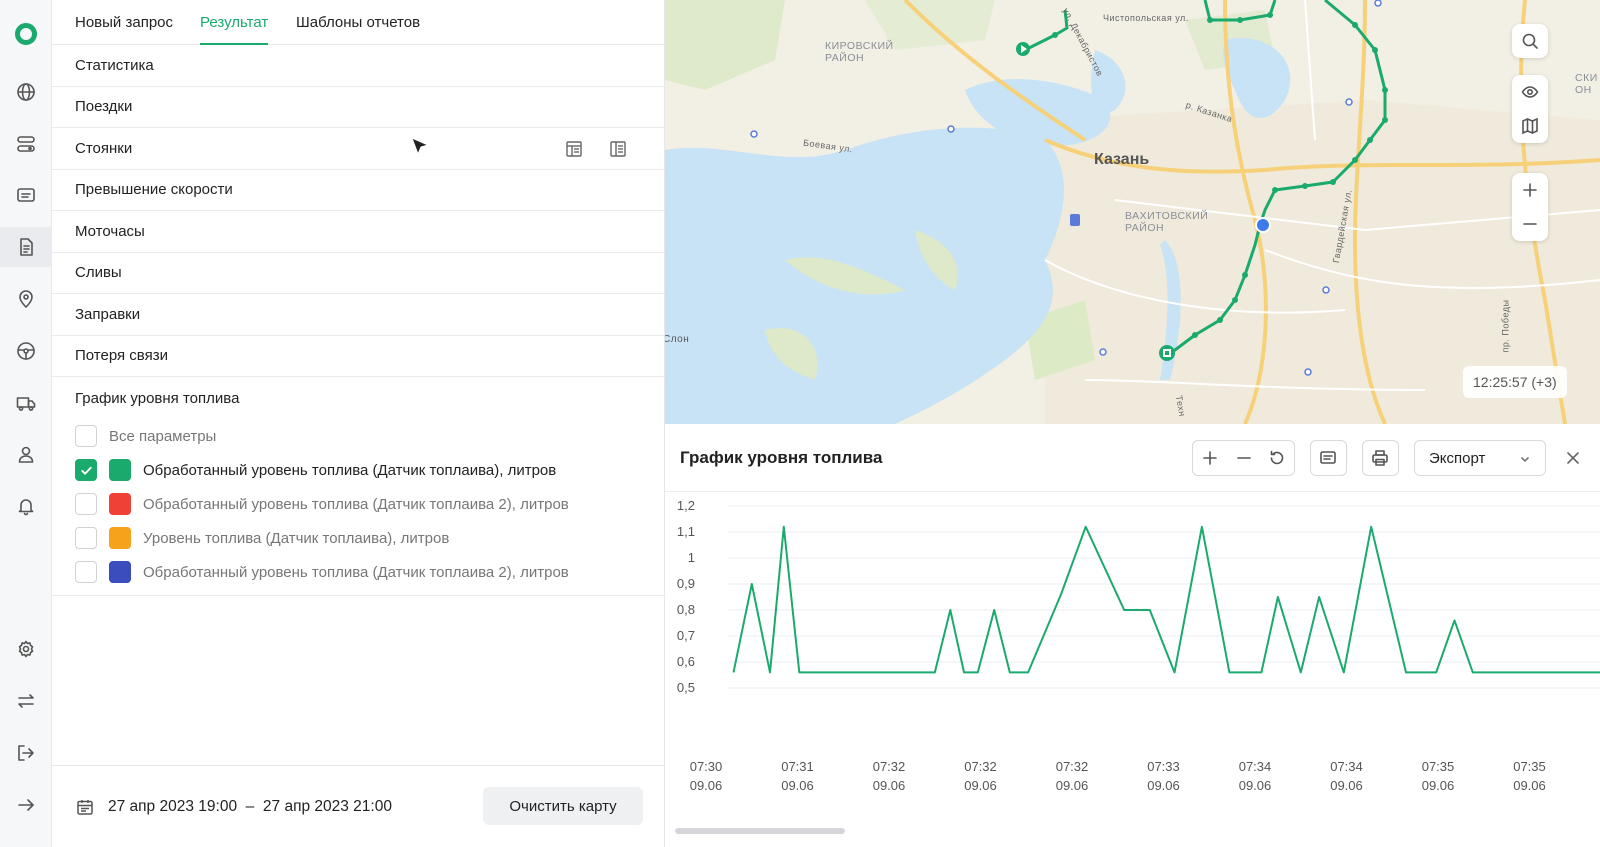 This screenshot has height=847, width=1600. What do you see at coordinates (358, 398) in the screenshot?
I see `fuel-section-title: График уровня топлива` at bounding box center [358, 398].